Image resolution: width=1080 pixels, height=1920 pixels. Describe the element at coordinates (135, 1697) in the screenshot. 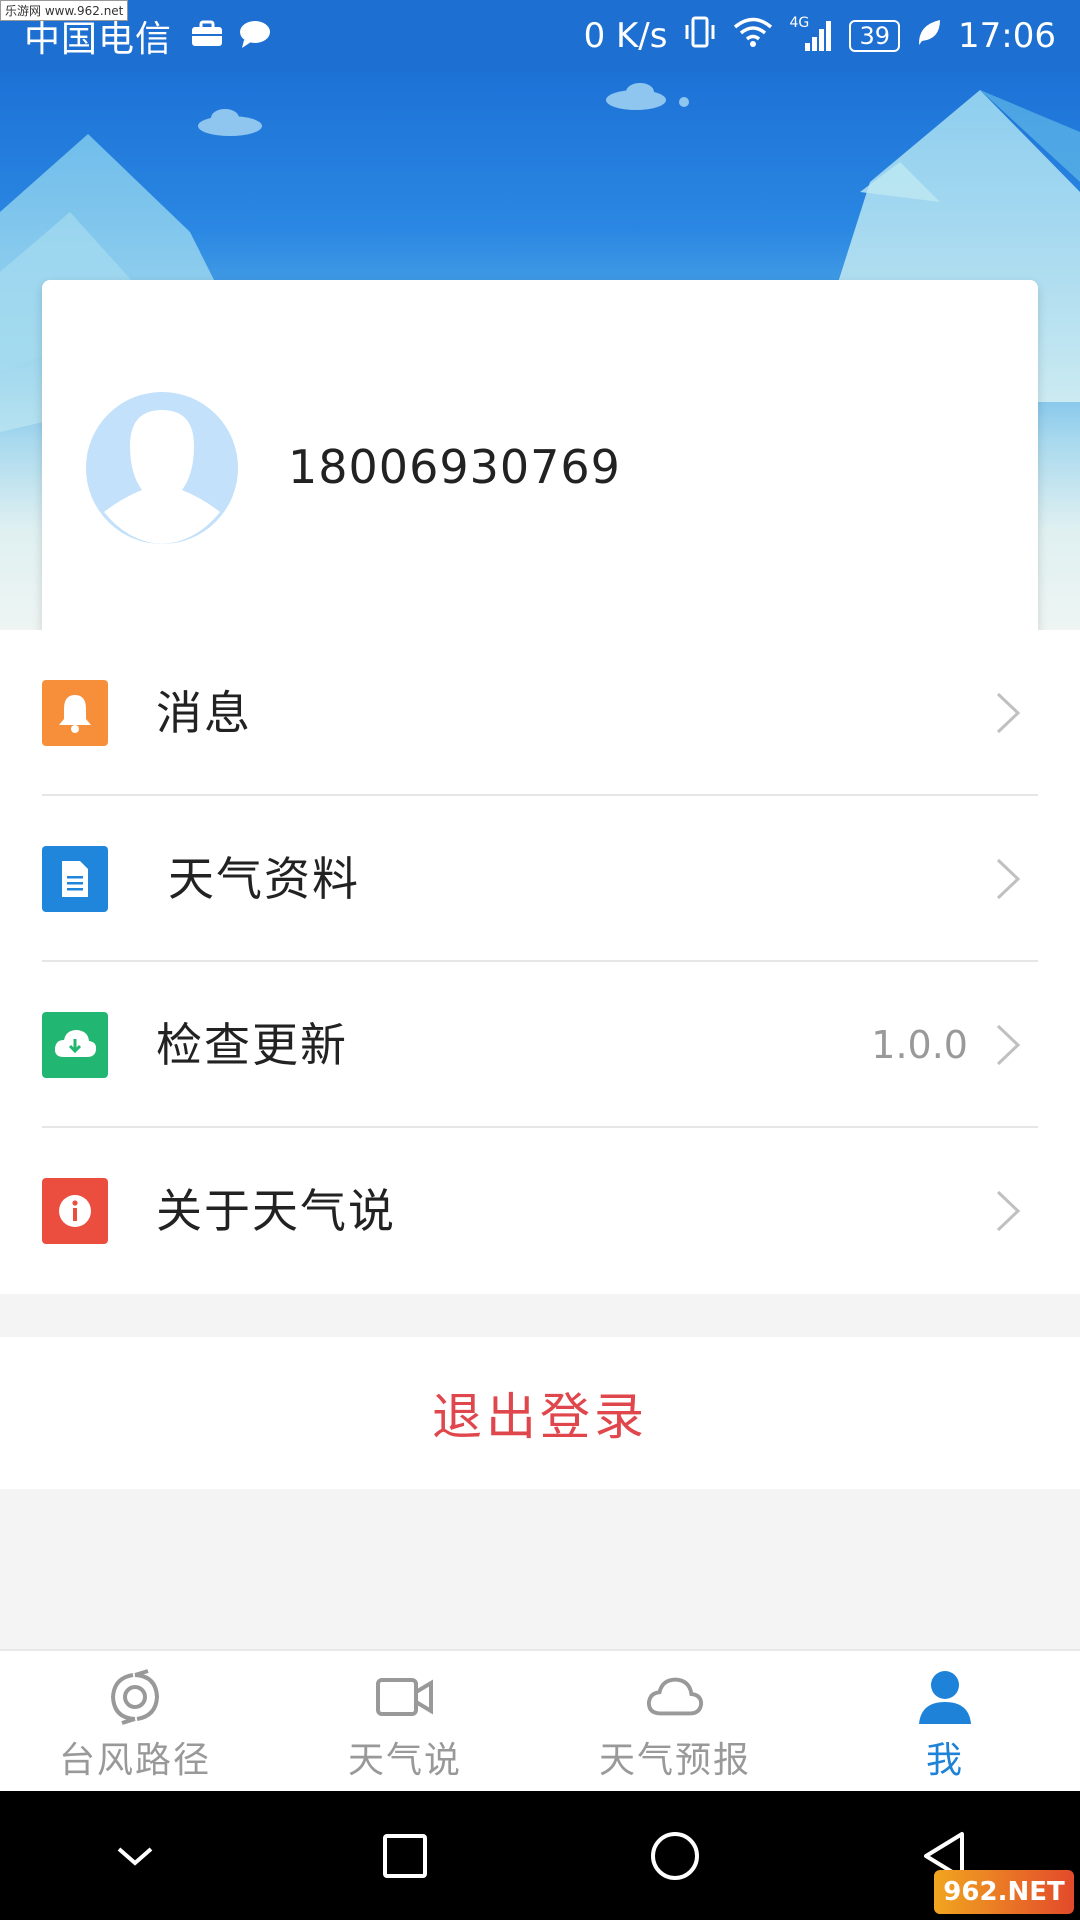

I see `typhoon-icon` at that location.